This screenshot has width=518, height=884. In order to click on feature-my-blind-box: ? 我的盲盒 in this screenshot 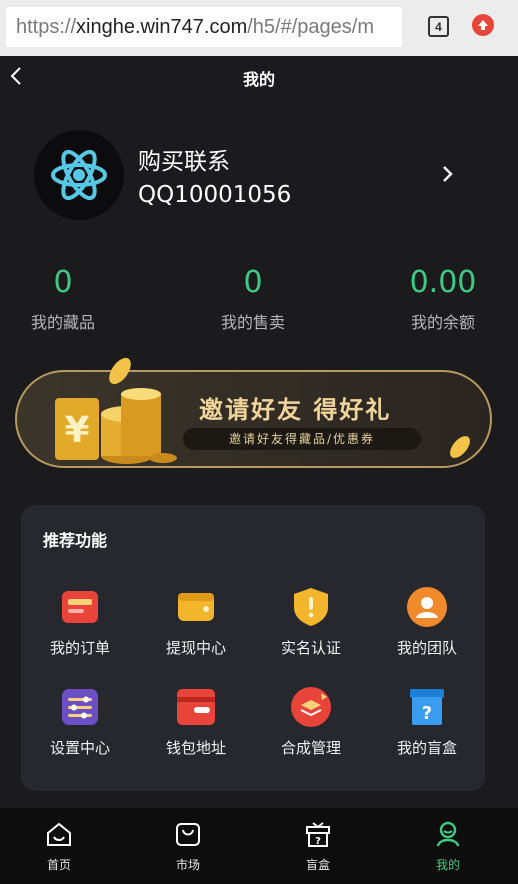, I will do `click(427, 721)`.